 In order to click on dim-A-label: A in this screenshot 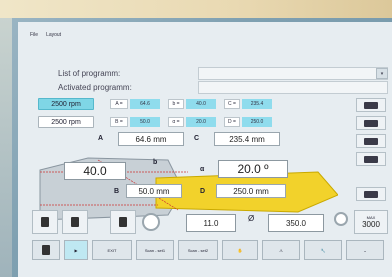, I will do `click(101, 138)`.